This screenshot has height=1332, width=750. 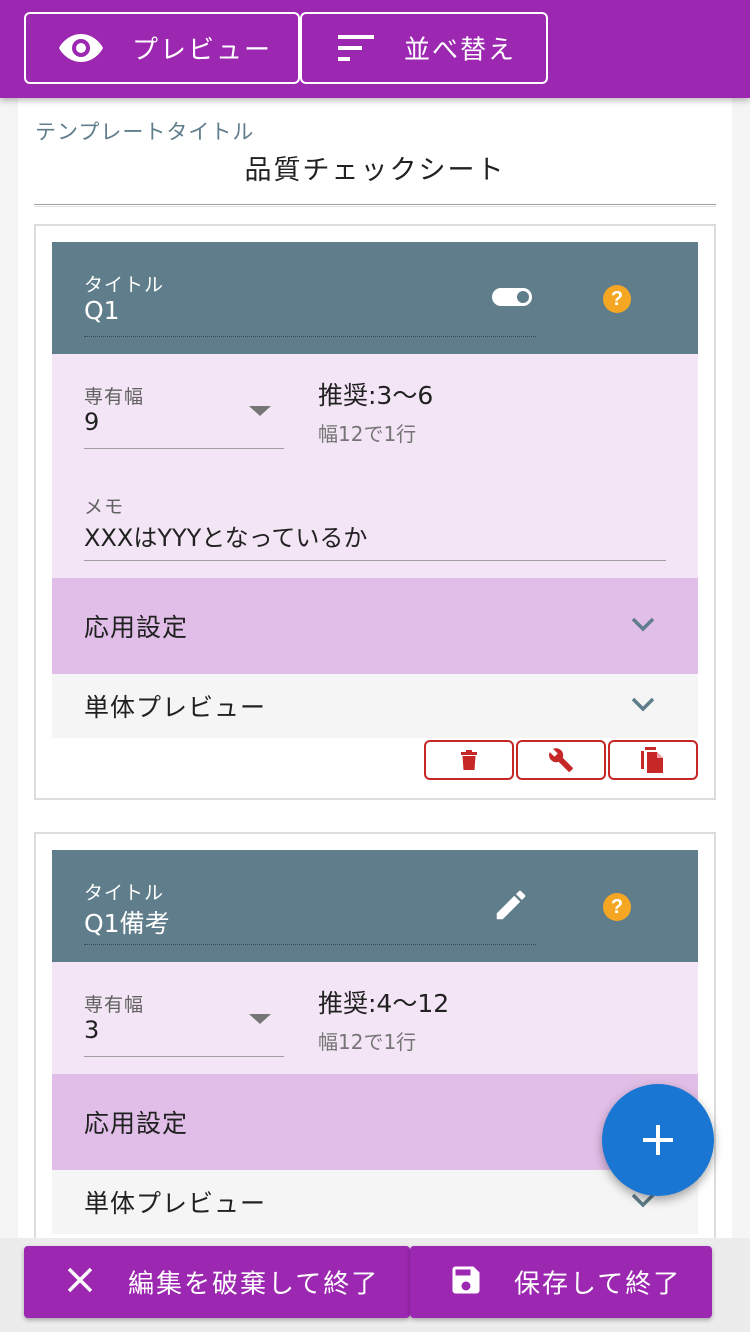 I want to click on sort-icon, so click(x=357, y=48).